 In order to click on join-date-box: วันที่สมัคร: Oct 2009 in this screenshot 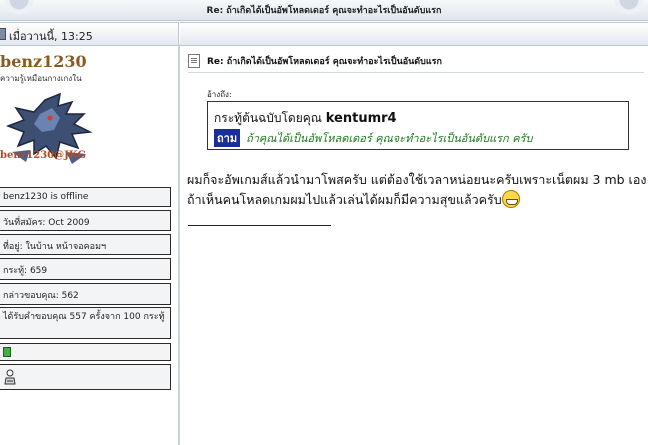, I will do `click(85, 220)`.